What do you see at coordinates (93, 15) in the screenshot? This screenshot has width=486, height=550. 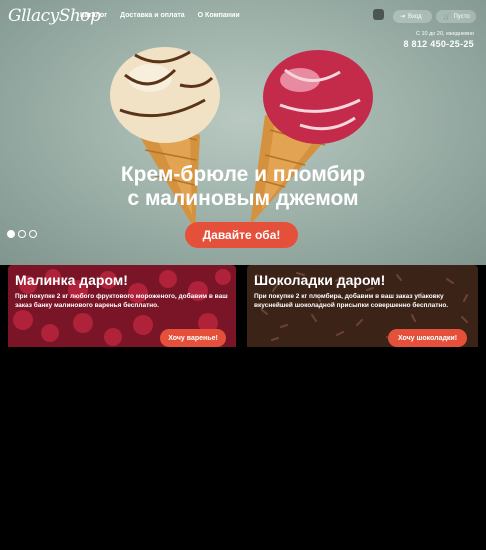 I see `nav-catalog: Каталог` at bounding box center [93, 15].